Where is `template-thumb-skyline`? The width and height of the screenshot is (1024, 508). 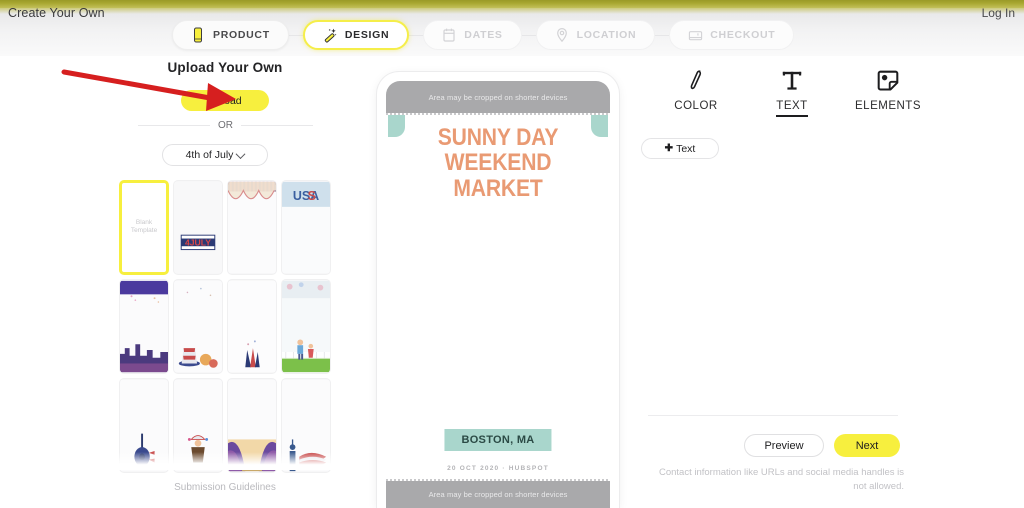 template-thumb-skyline is located at coordinates (144, 326).